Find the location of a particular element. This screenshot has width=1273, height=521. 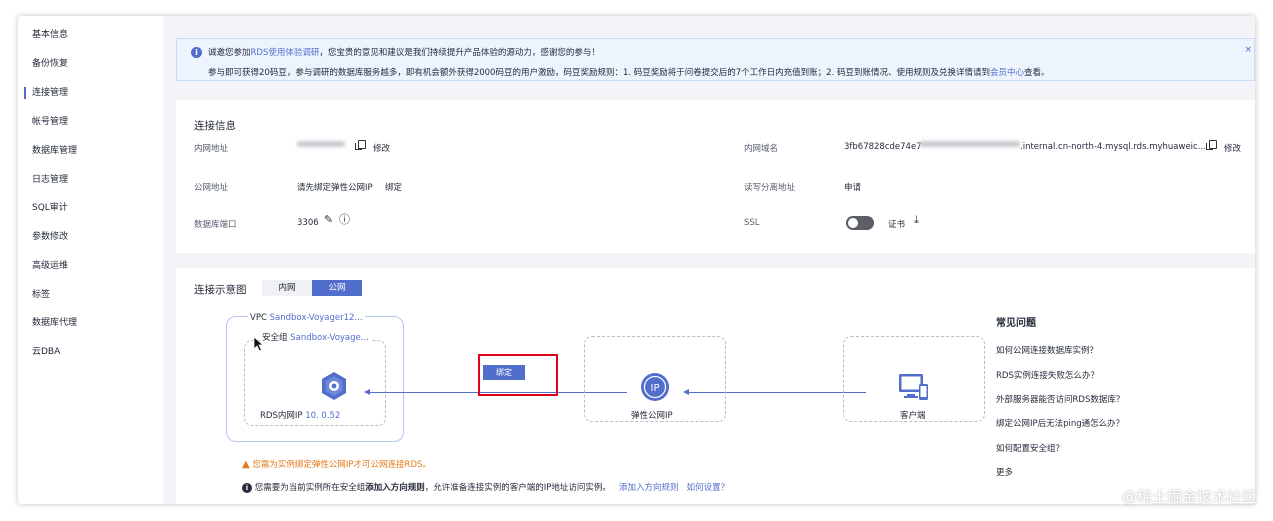

sidebar-item-tags: 标签 is located at coordinates (90, 295).